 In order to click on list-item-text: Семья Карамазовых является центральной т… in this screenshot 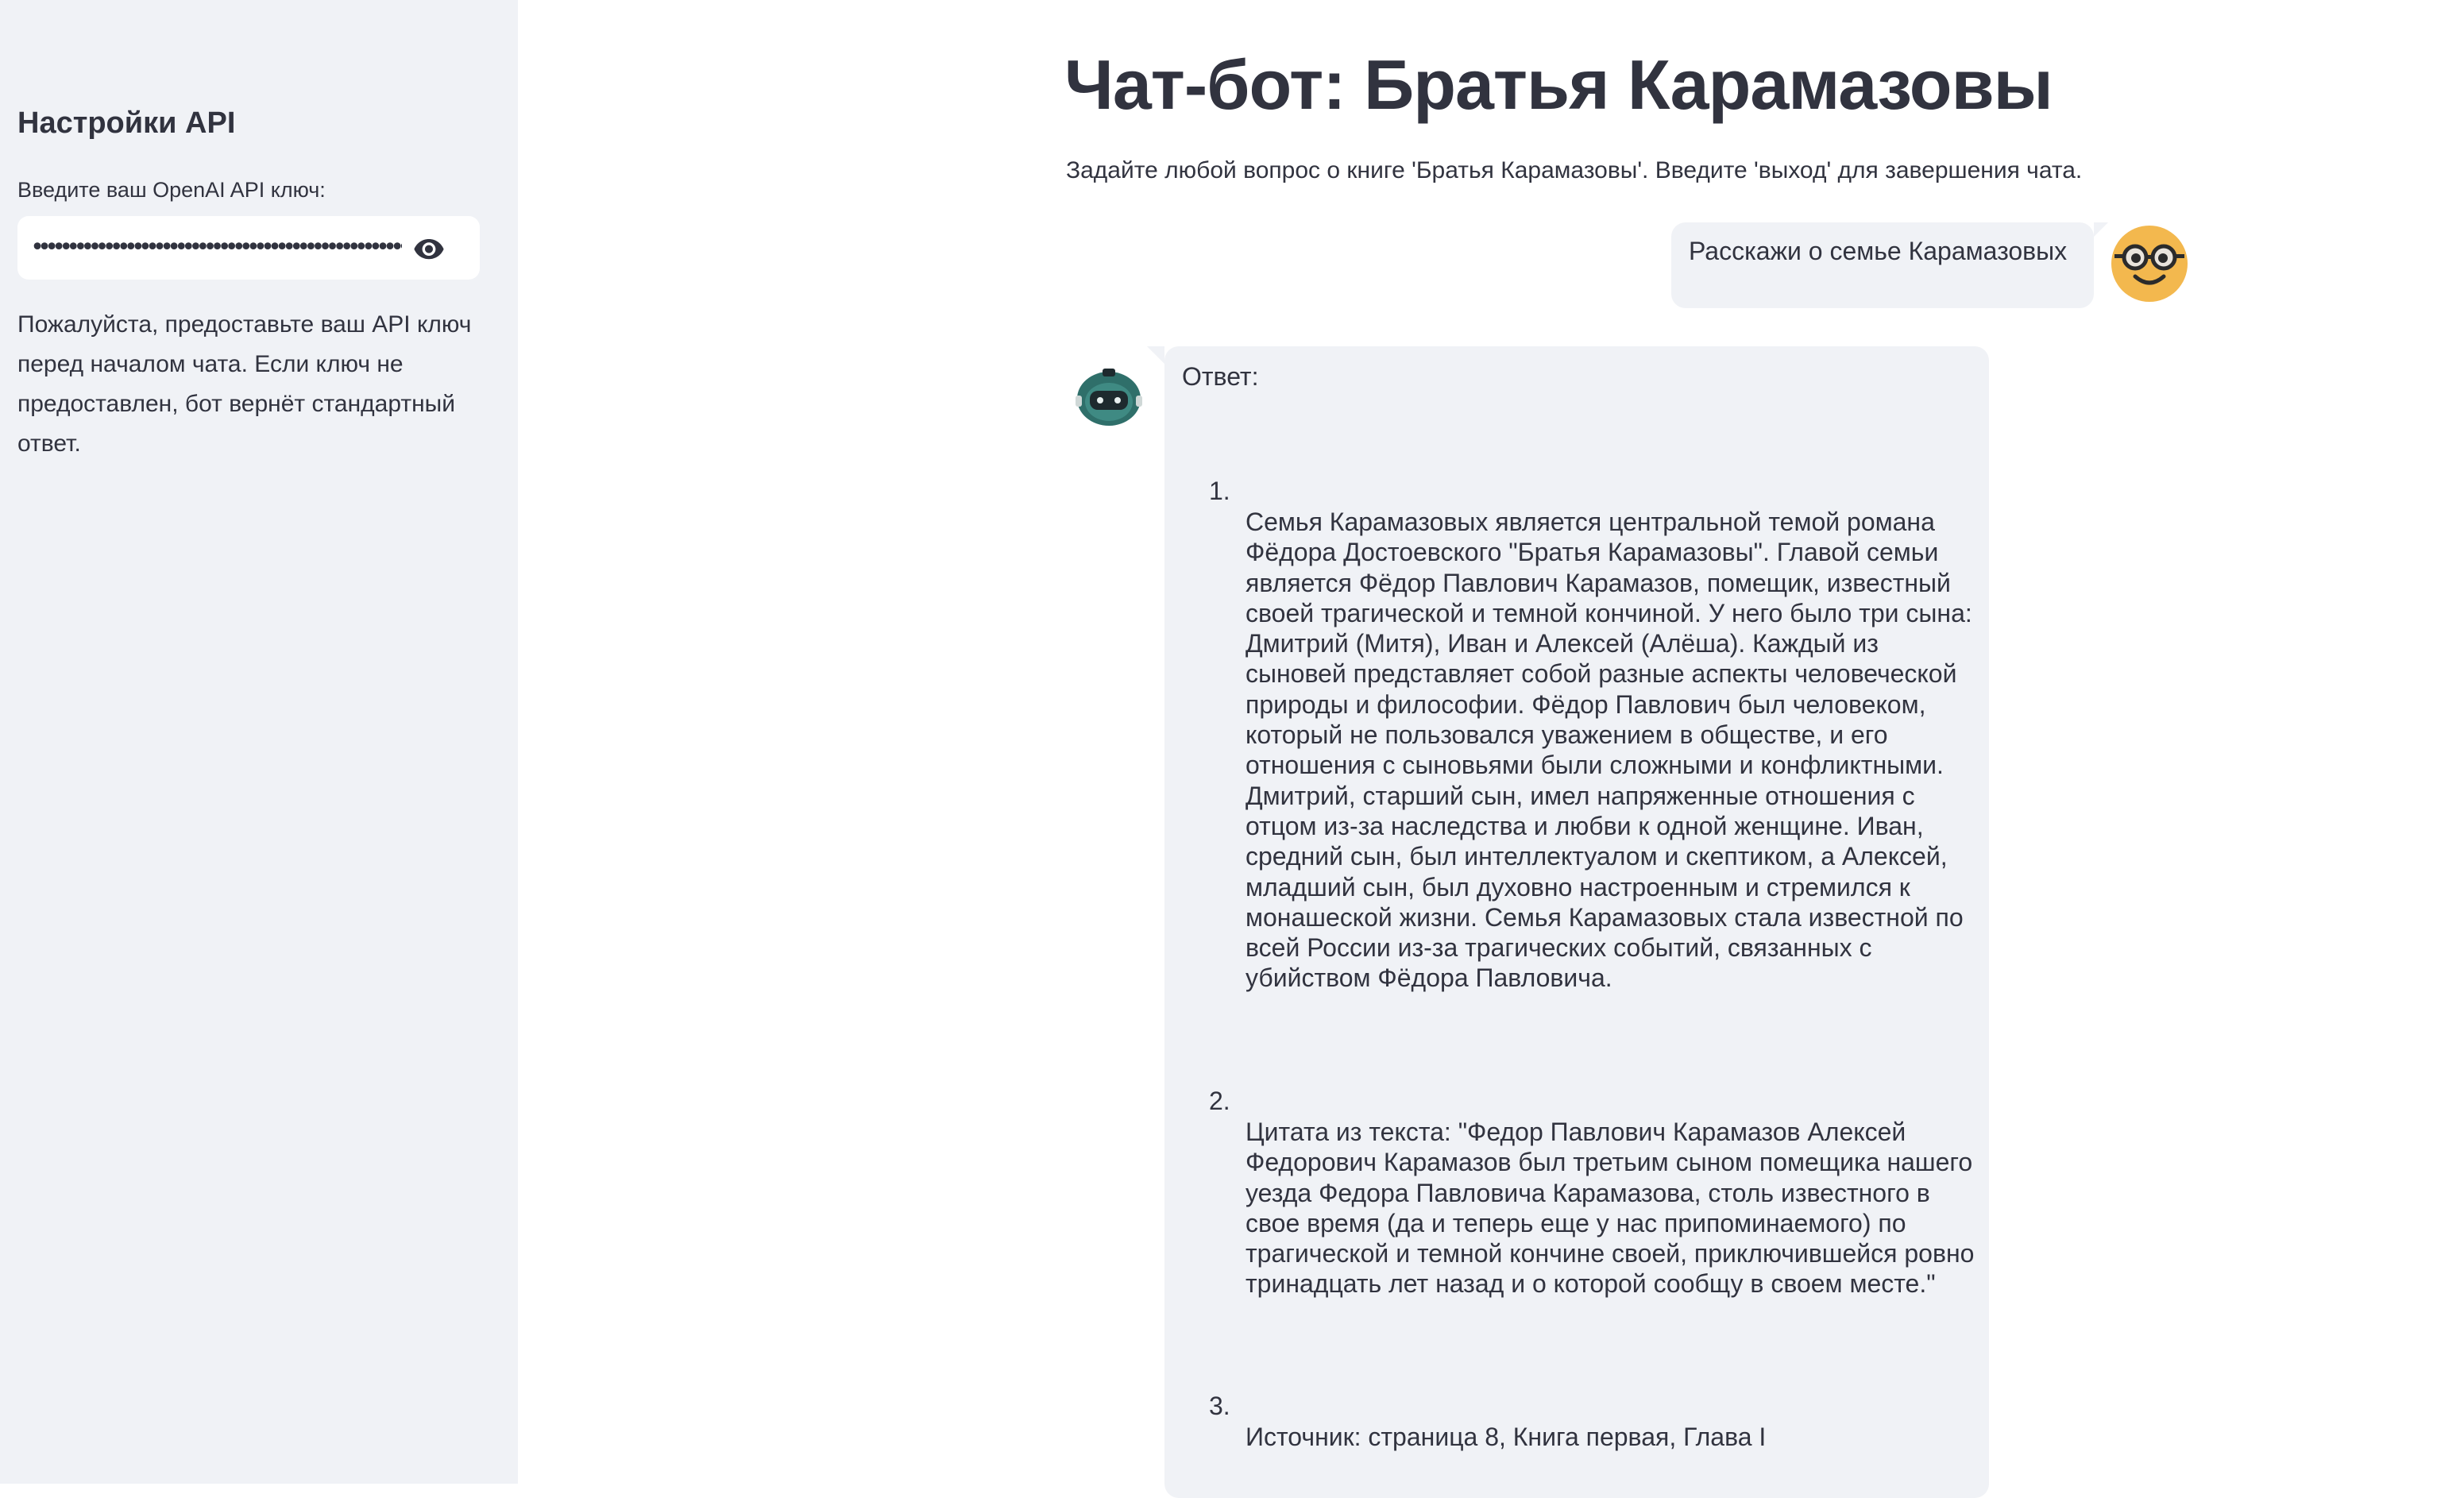, I will do `click(1609, 750)`.